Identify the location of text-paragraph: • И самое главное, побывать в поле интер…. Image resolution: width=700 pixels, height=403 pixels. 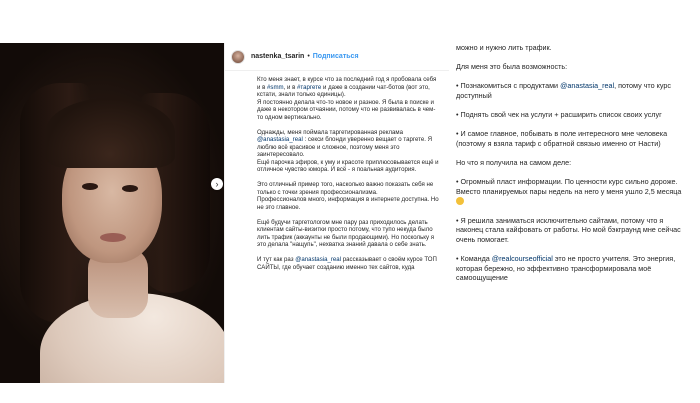
(562, 138).